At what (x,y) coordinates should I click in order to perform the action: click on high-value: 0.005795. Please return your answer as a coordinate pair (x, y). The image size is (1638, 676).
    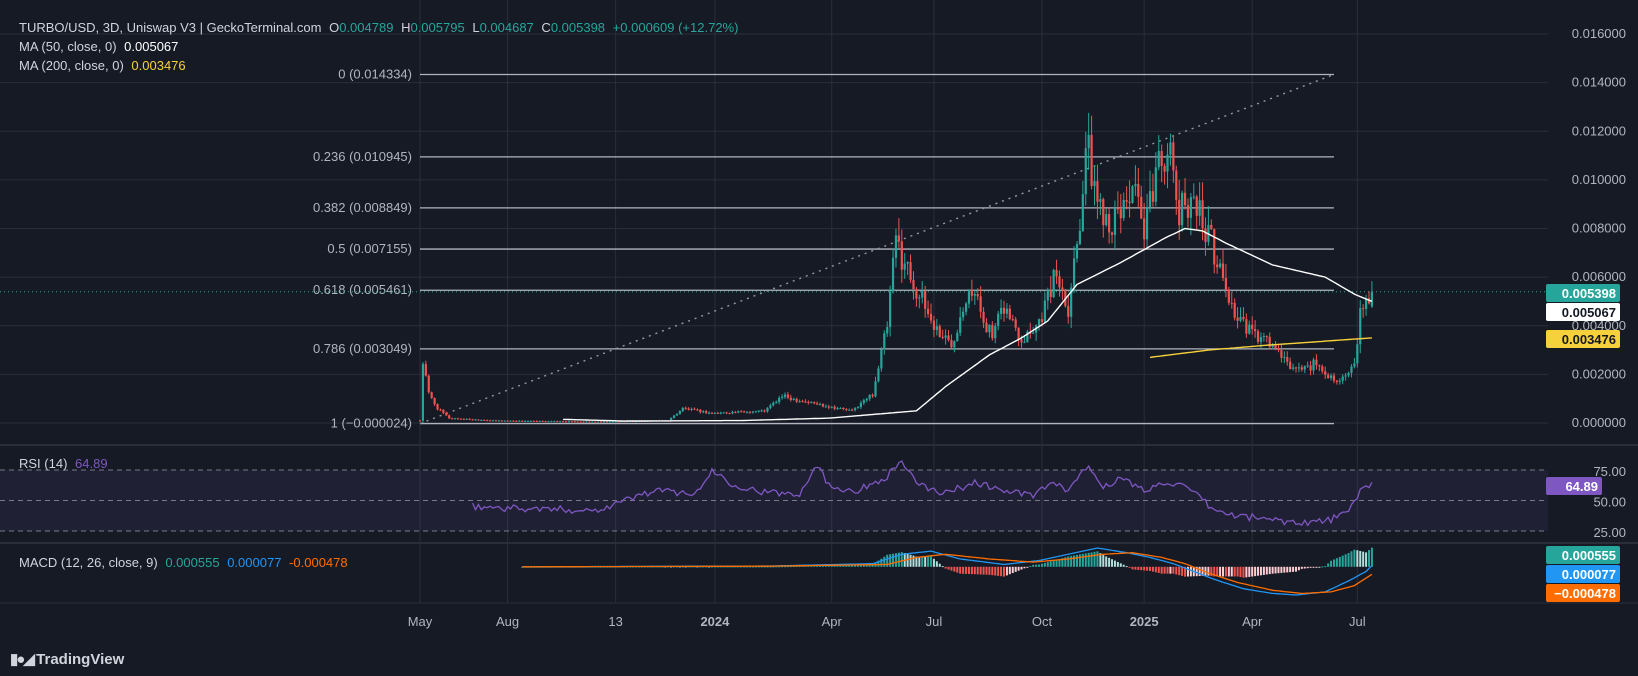
    Looking at the image, I should click on (437, 27).